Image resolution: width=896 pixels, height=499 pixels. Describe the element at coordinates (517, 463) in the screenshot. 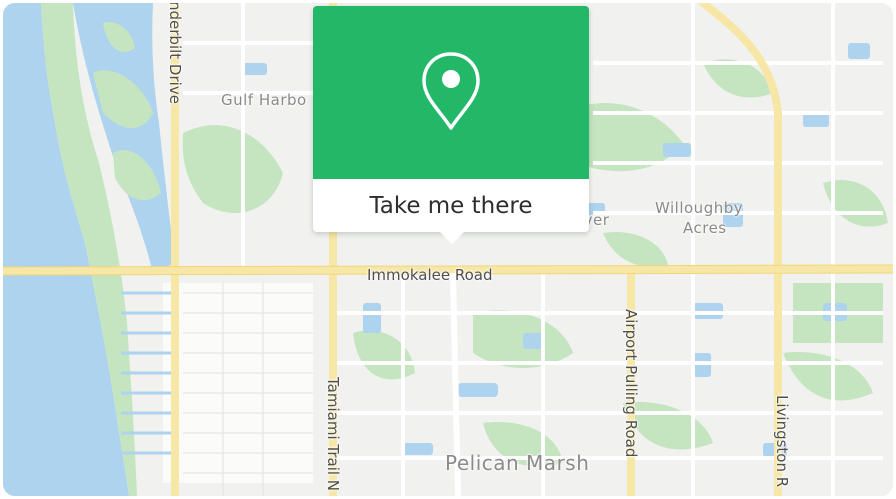

I see `pelican-marsh-label: Pelican Marsh` at that location.